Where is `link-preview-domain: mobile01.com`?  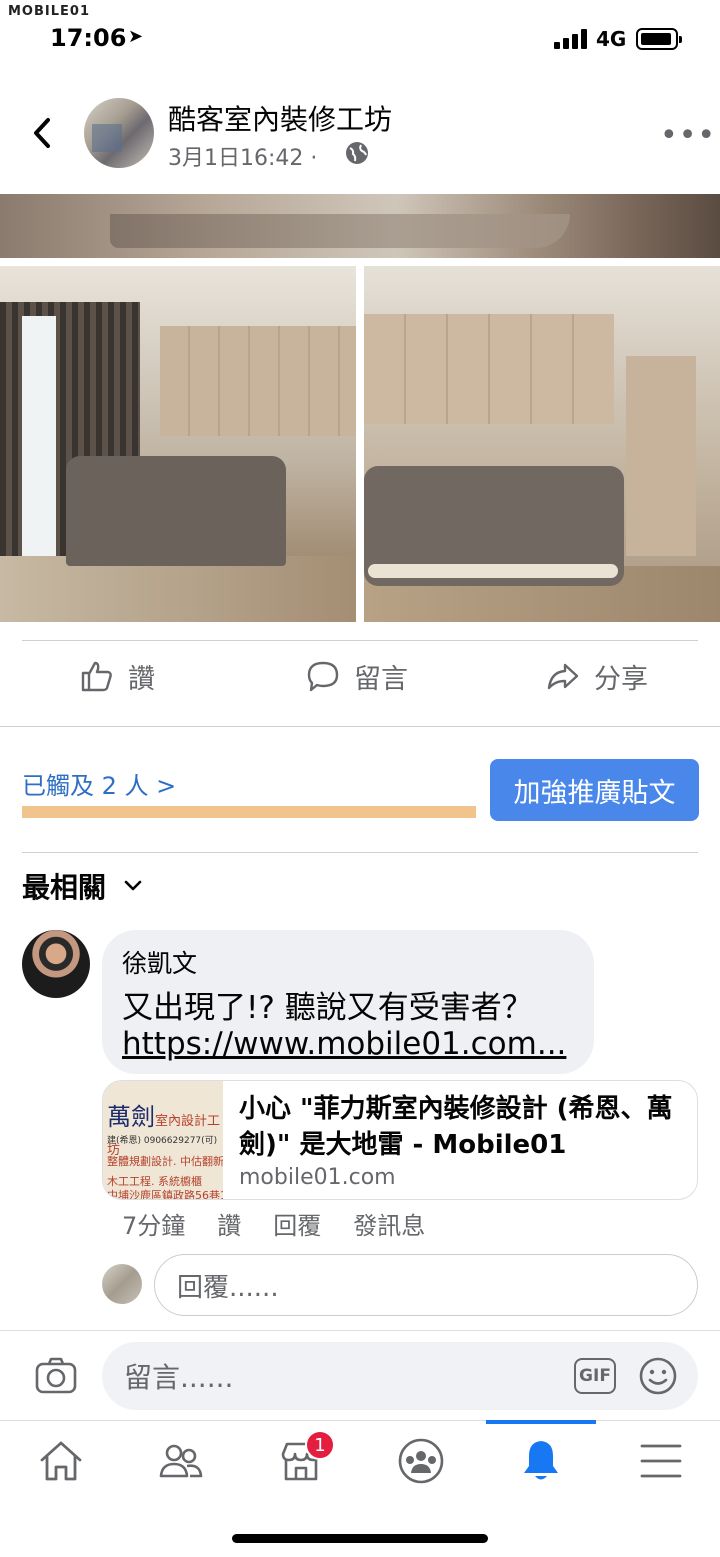
link-preview-domain: mobile01.com is located at coordinates (317, 1177).